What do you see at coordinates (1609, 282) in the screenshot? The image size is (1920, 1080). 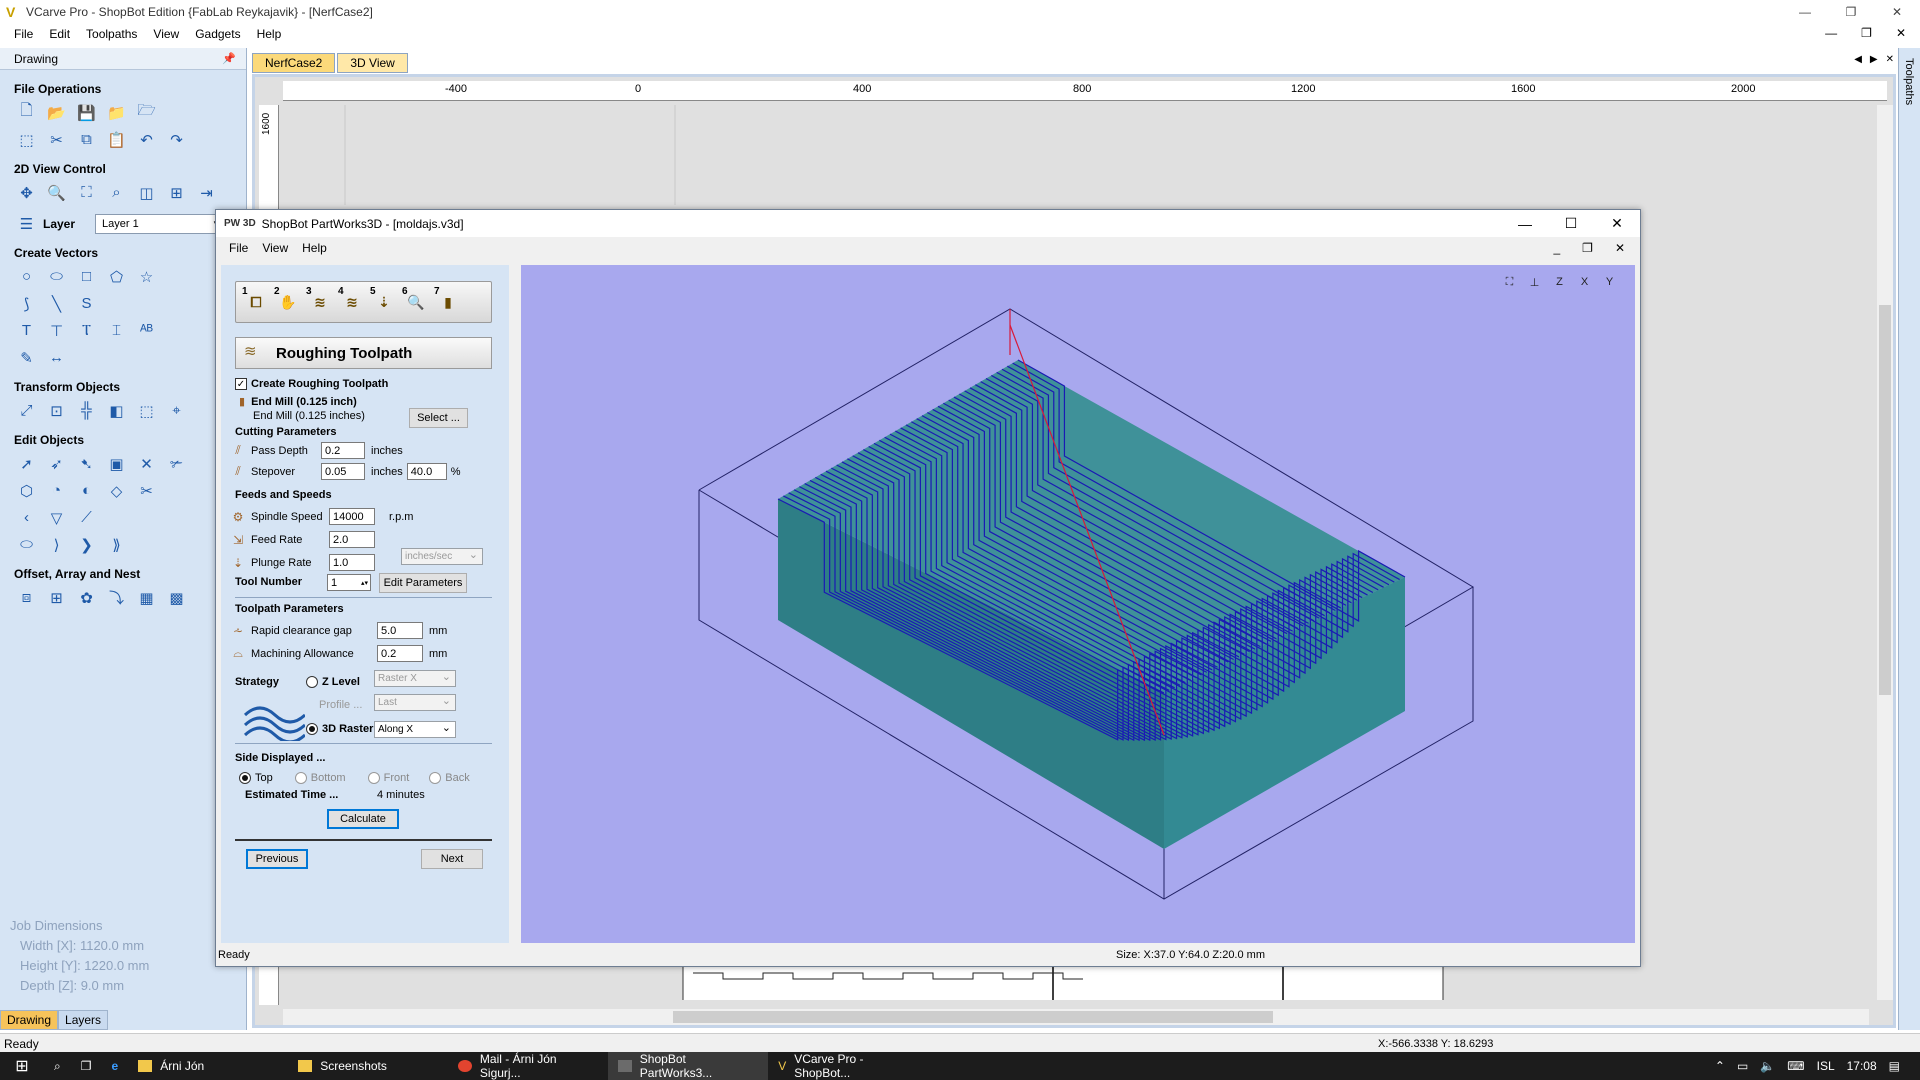 I see `y-view-icon: Y` at bounding box center [1609, 282].